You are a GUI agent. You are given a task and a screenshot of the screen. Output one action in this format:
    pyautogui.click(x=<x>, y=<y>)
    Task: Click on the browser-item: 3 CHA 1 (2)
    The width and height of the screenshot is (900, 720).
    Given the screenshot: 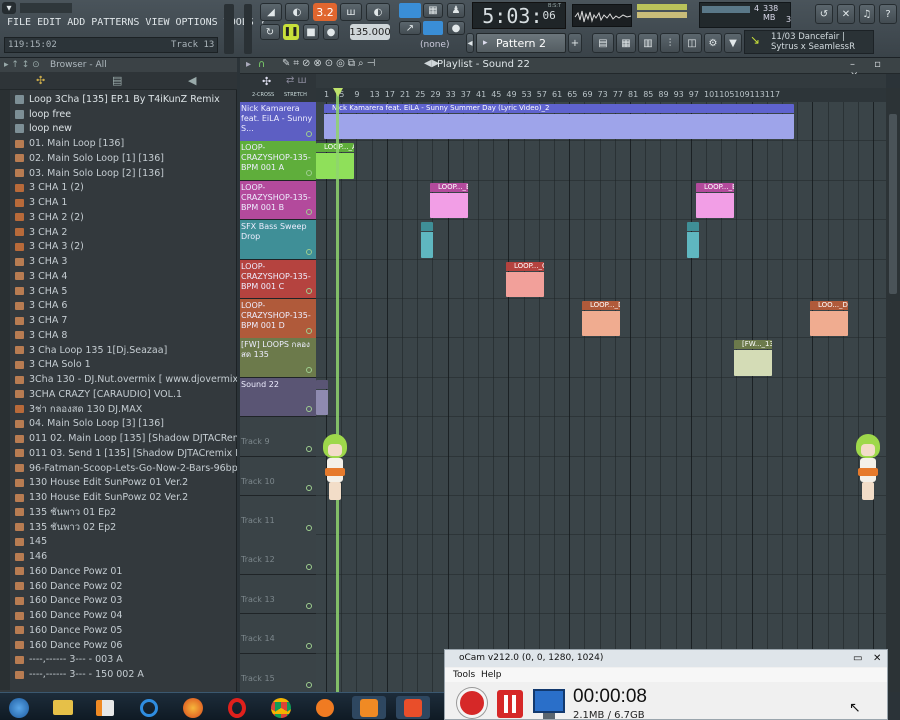 What is the action you would take?
    pyautogui.click(x=118, y=188)
    